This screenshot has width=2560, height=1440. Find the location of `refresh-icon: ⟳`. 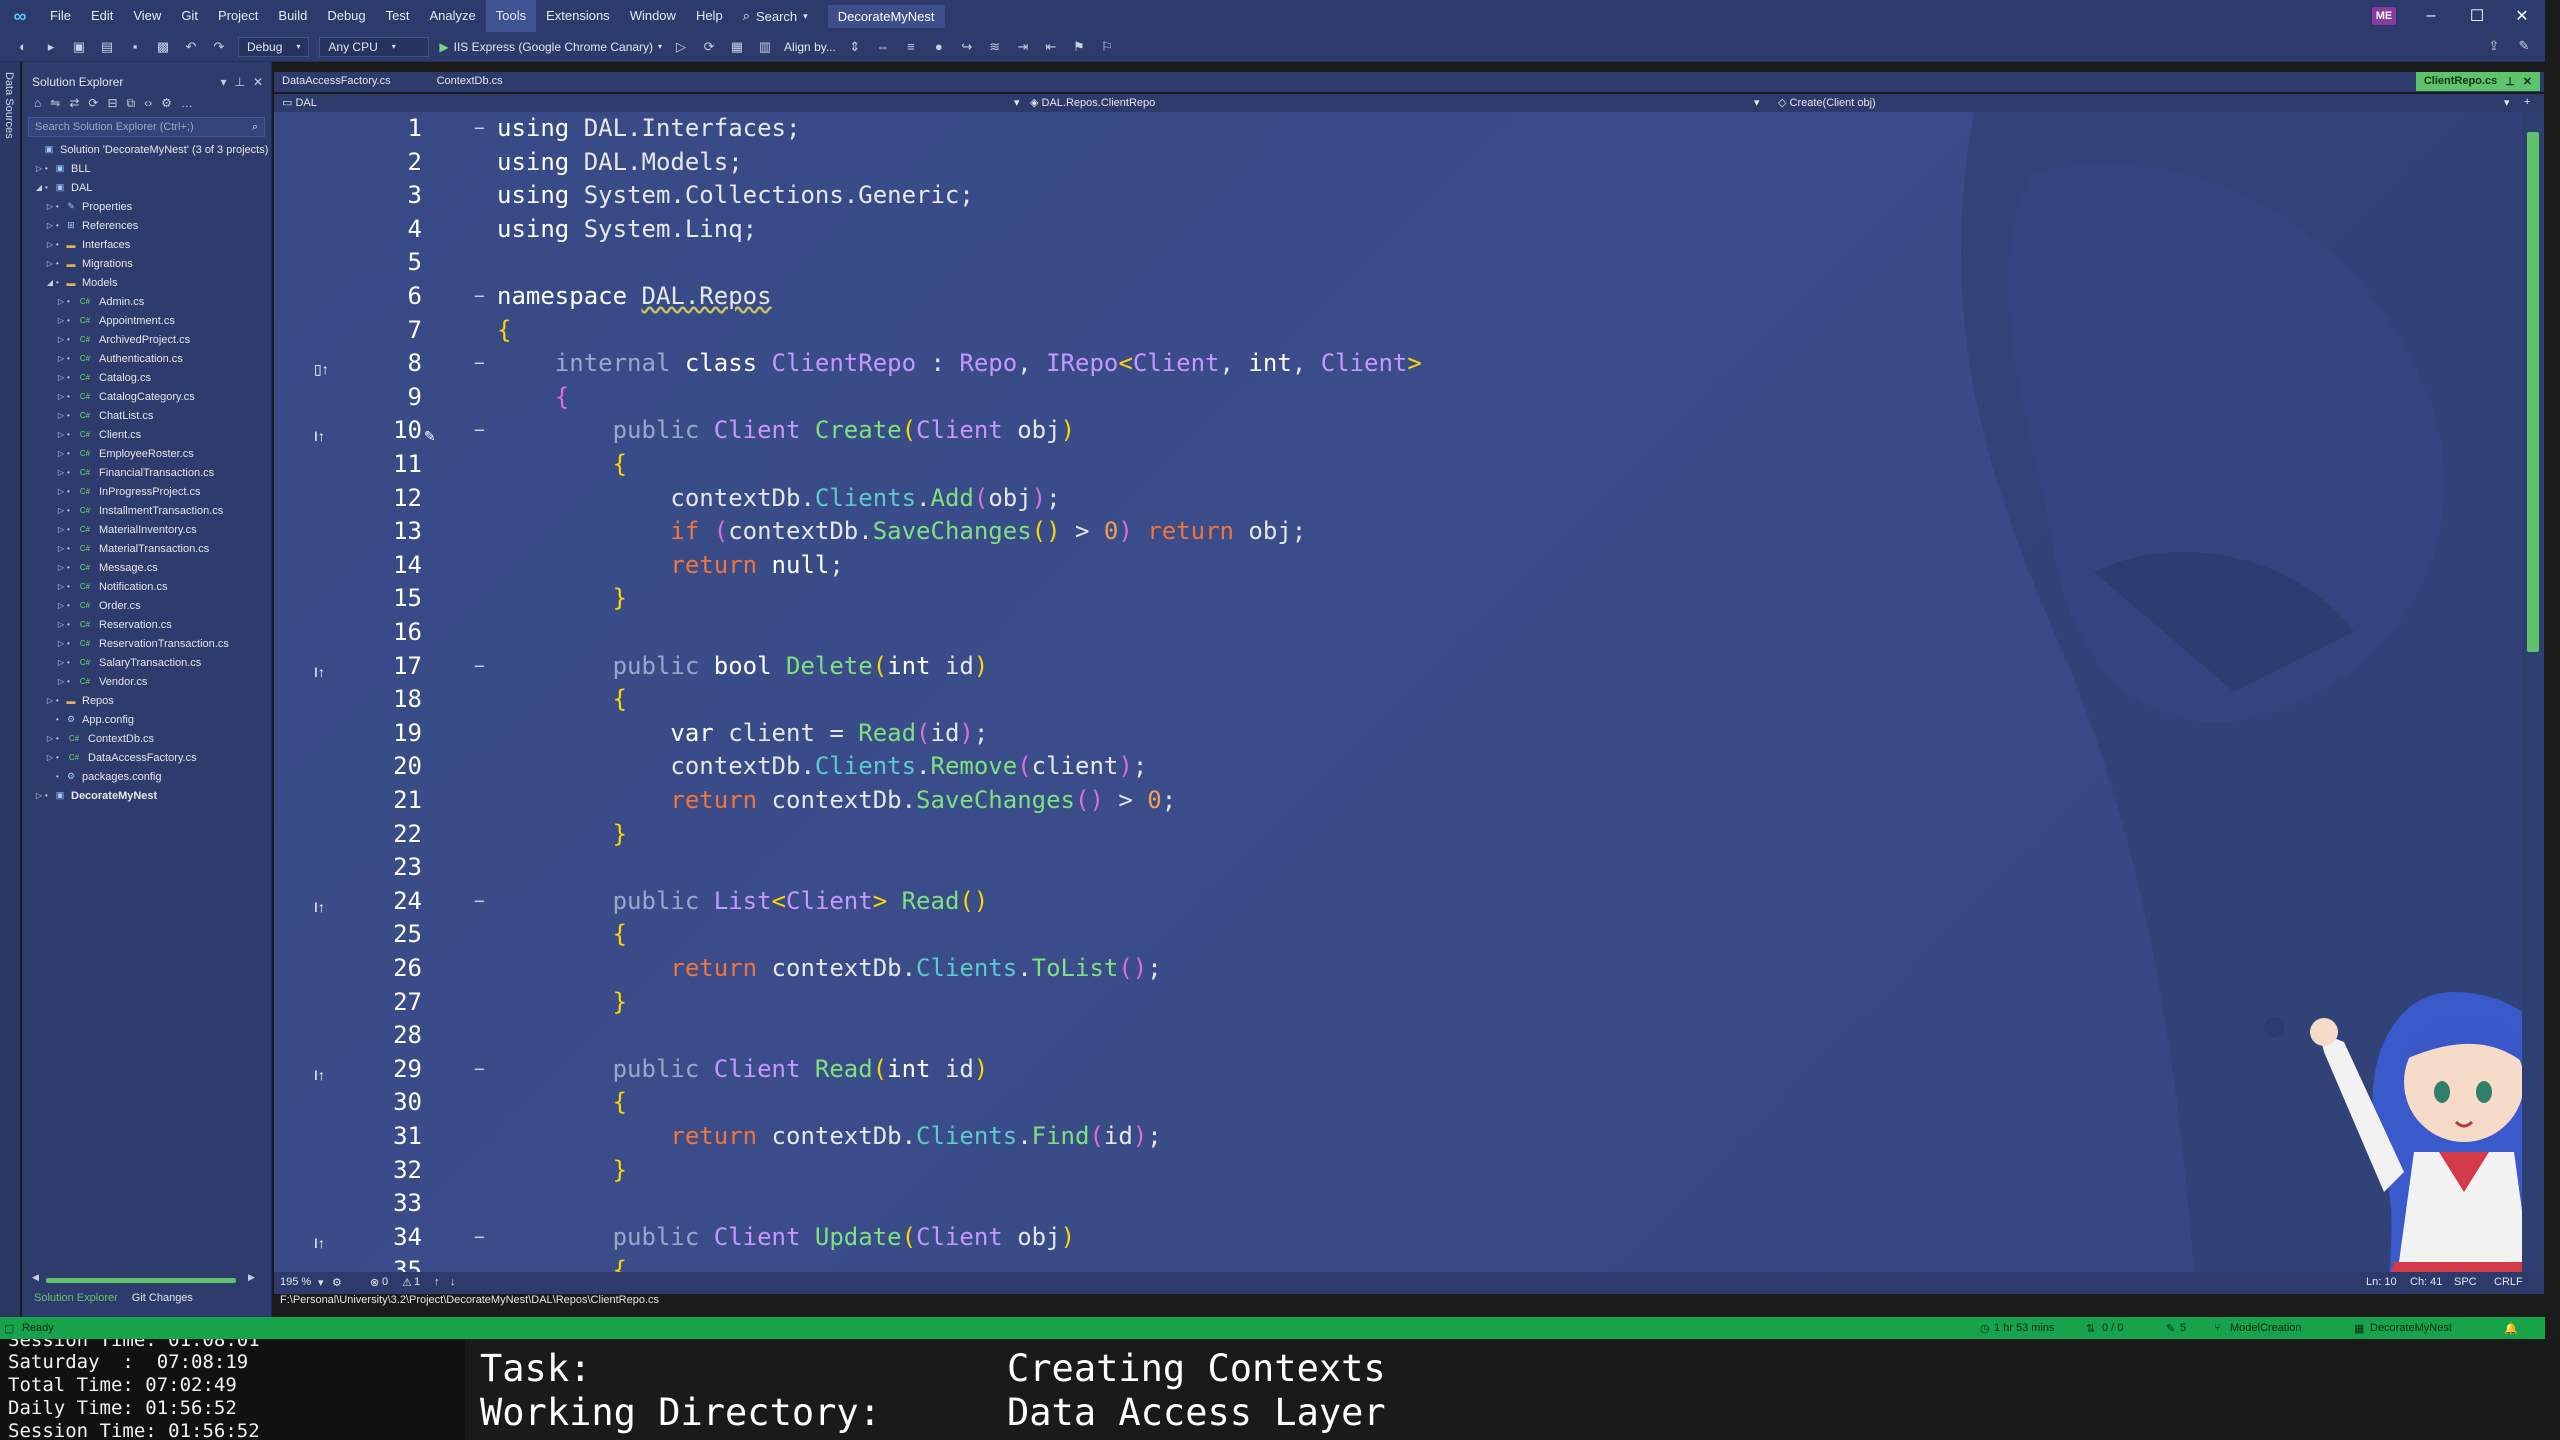

refresh-icon: ⟳ is located at coordinates (709, 47).